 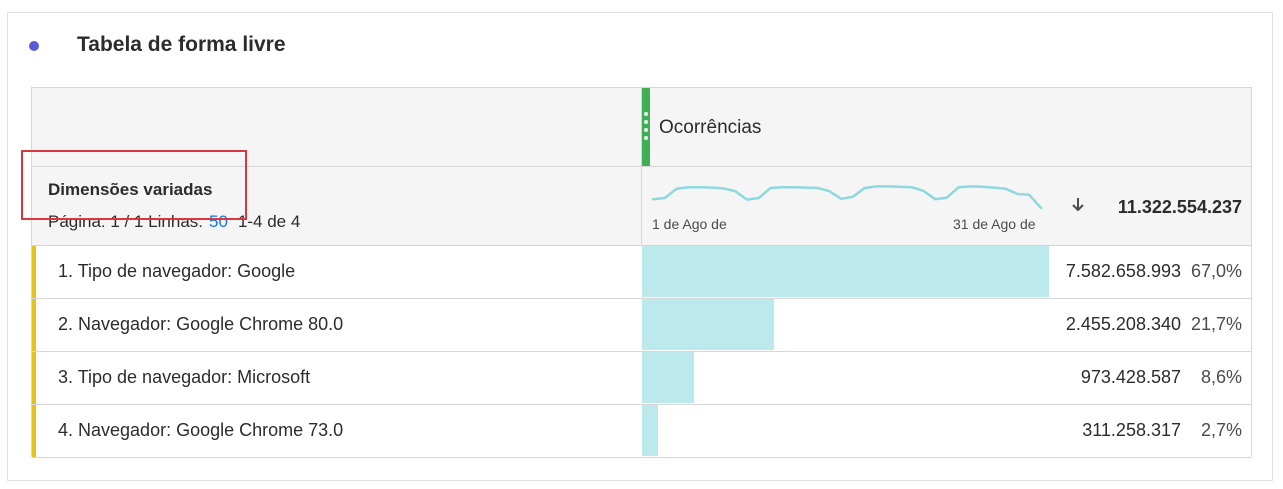 What do you see at coordinates (181, 45) in the screenshot?
I see `panel-title: Tabela de forma livre` at bounding box center [181, 45].